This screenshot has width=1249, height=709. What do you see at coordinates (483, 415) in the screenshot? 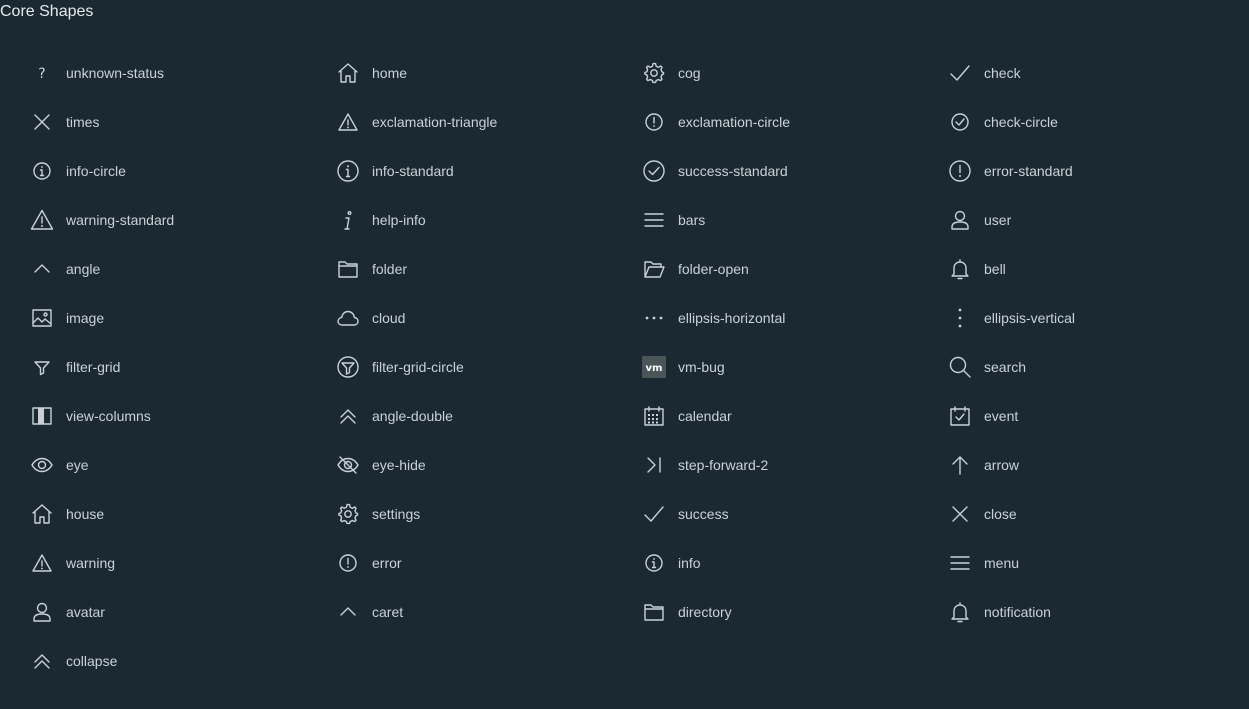
I see `icon-item-angle-double: angle-double` at bounding box center [483, 415].